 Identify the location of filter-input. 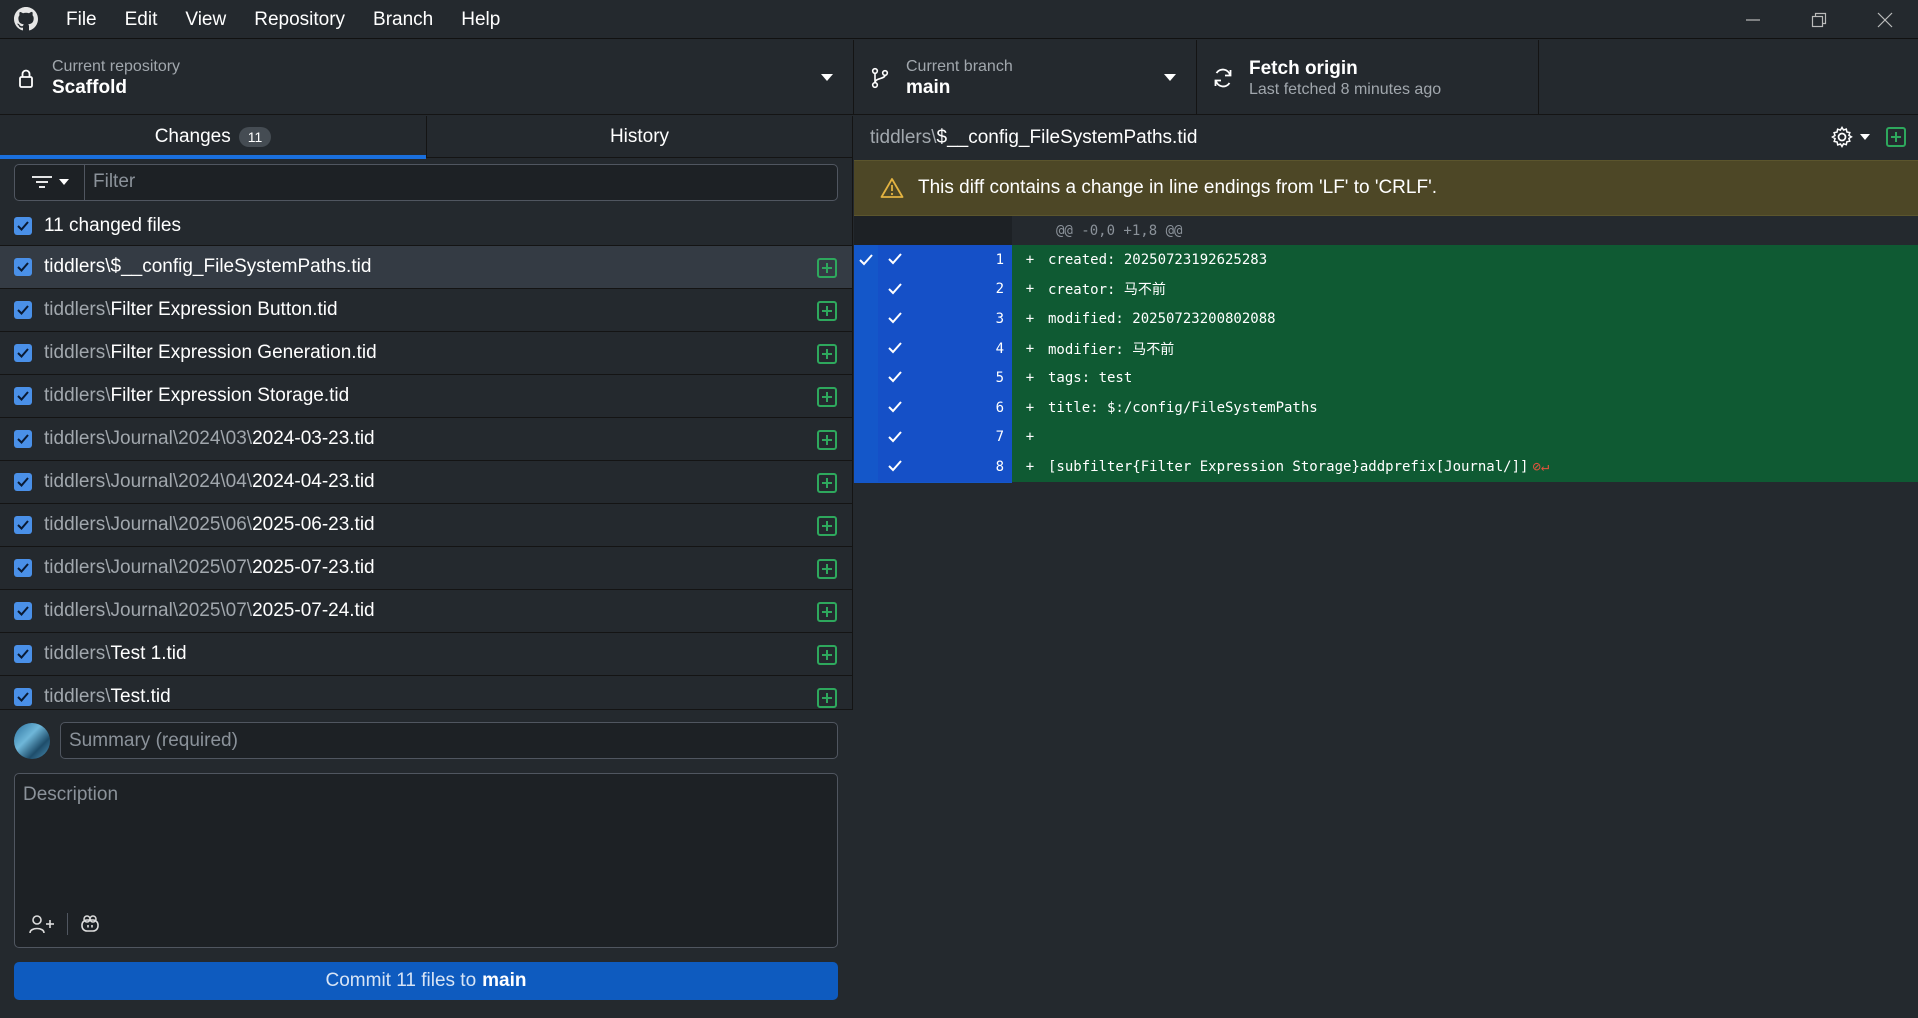
(461, 182).